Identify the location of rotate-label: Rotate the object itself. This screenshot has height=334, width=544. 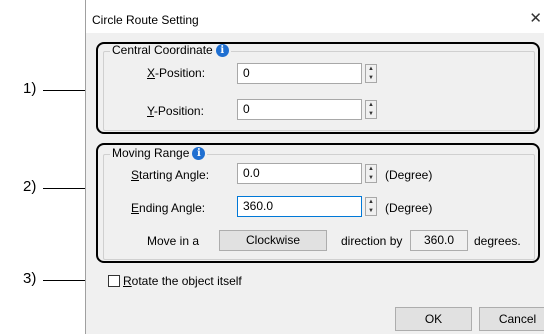
(182, 281).